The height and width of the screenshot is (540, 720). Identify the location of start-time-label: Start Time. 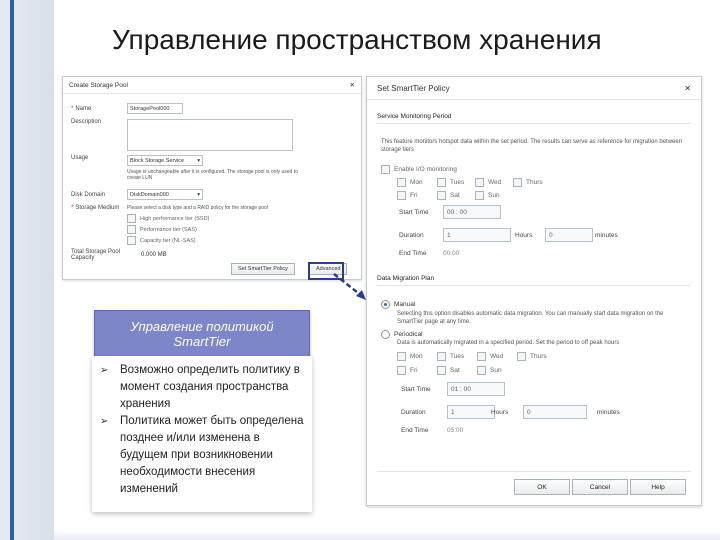
(414, 212).